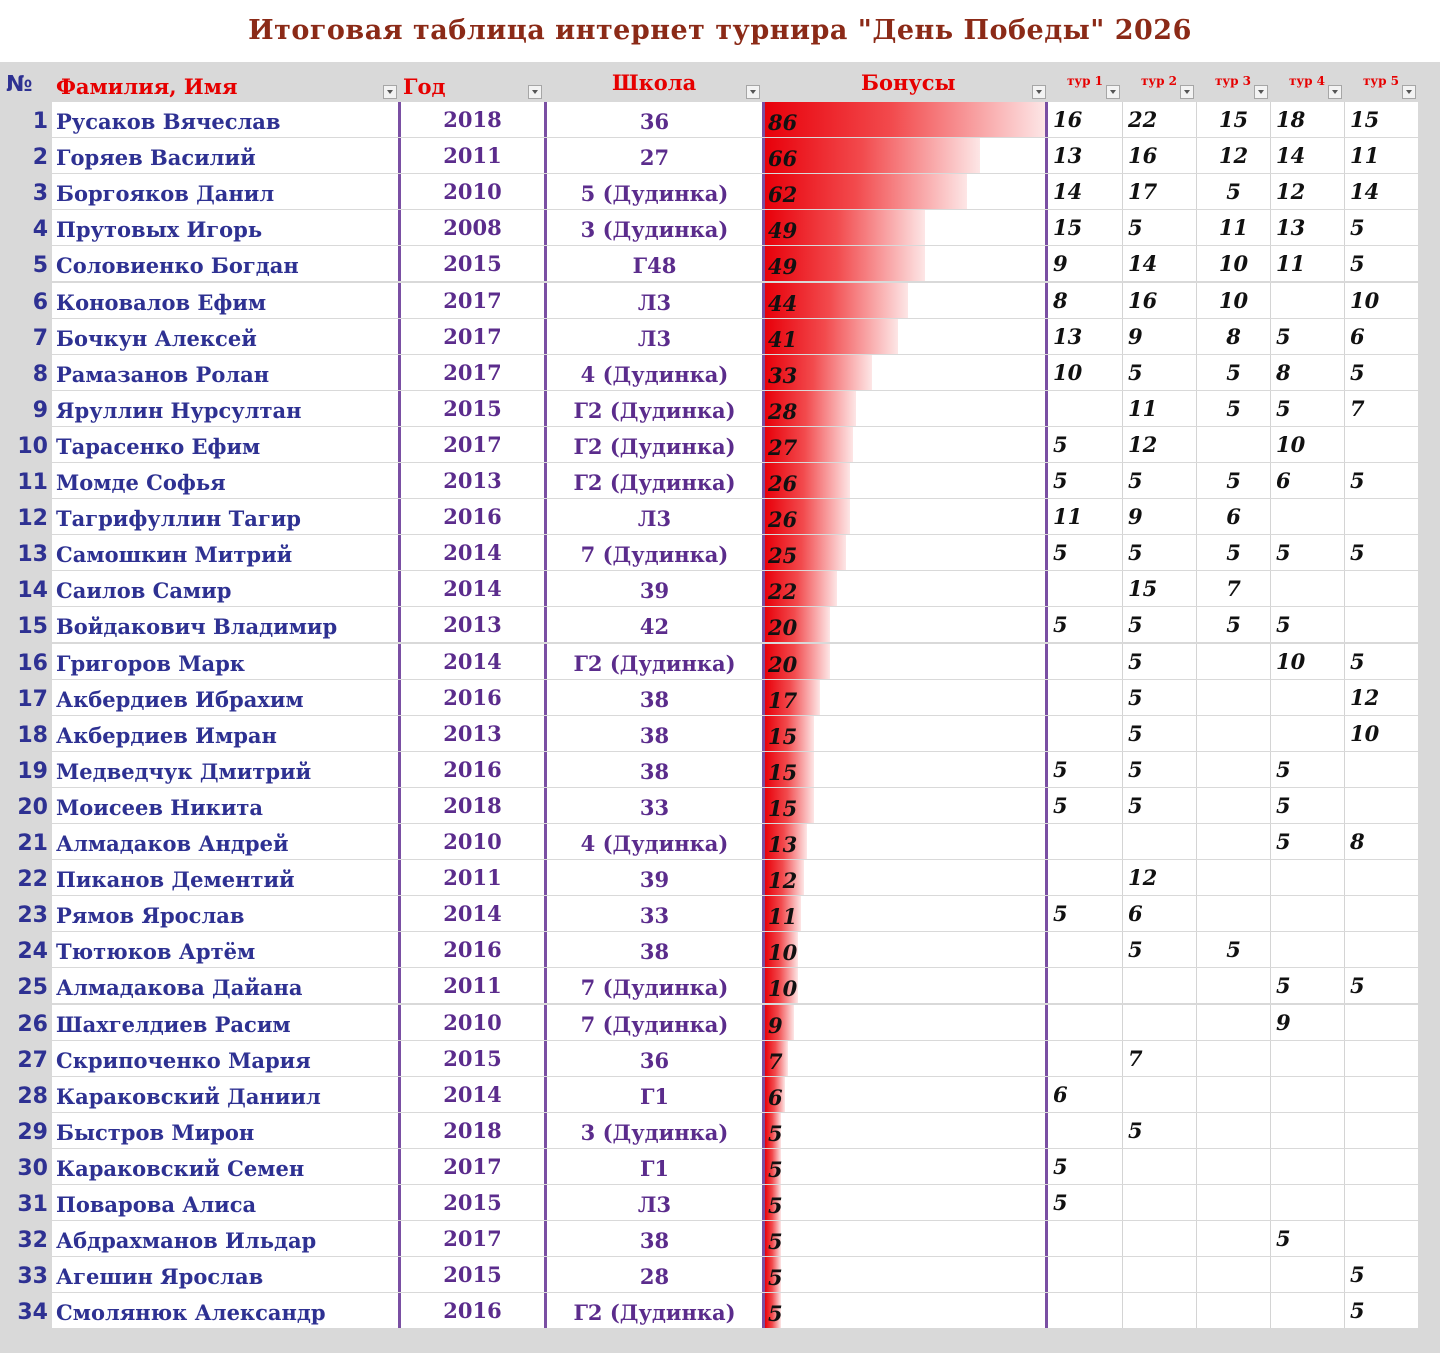  I want to click on school-cell: 33, so click(653, 914).